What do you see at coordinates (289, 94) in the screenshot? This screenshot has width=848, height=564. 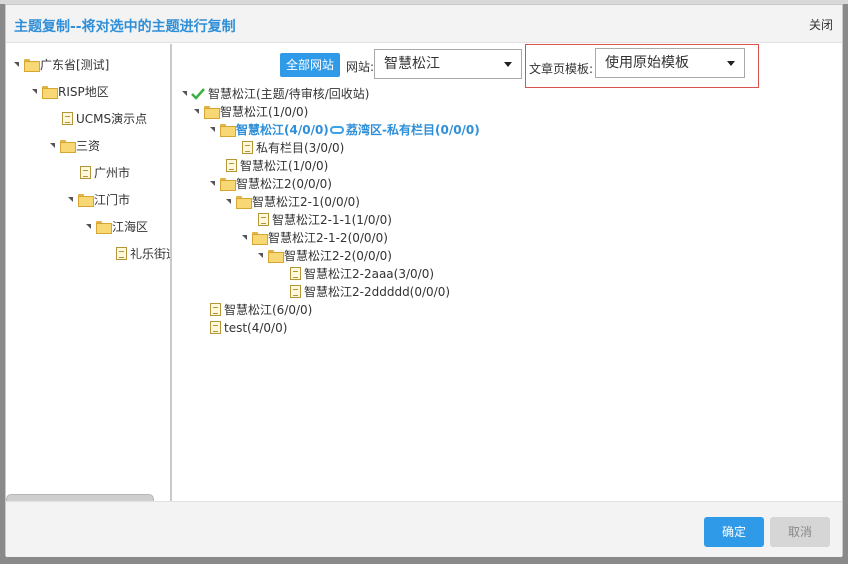 I see `tree-item-label: 智慧松江(主题/待审核/回收站)` at bounding box center [289, 94].